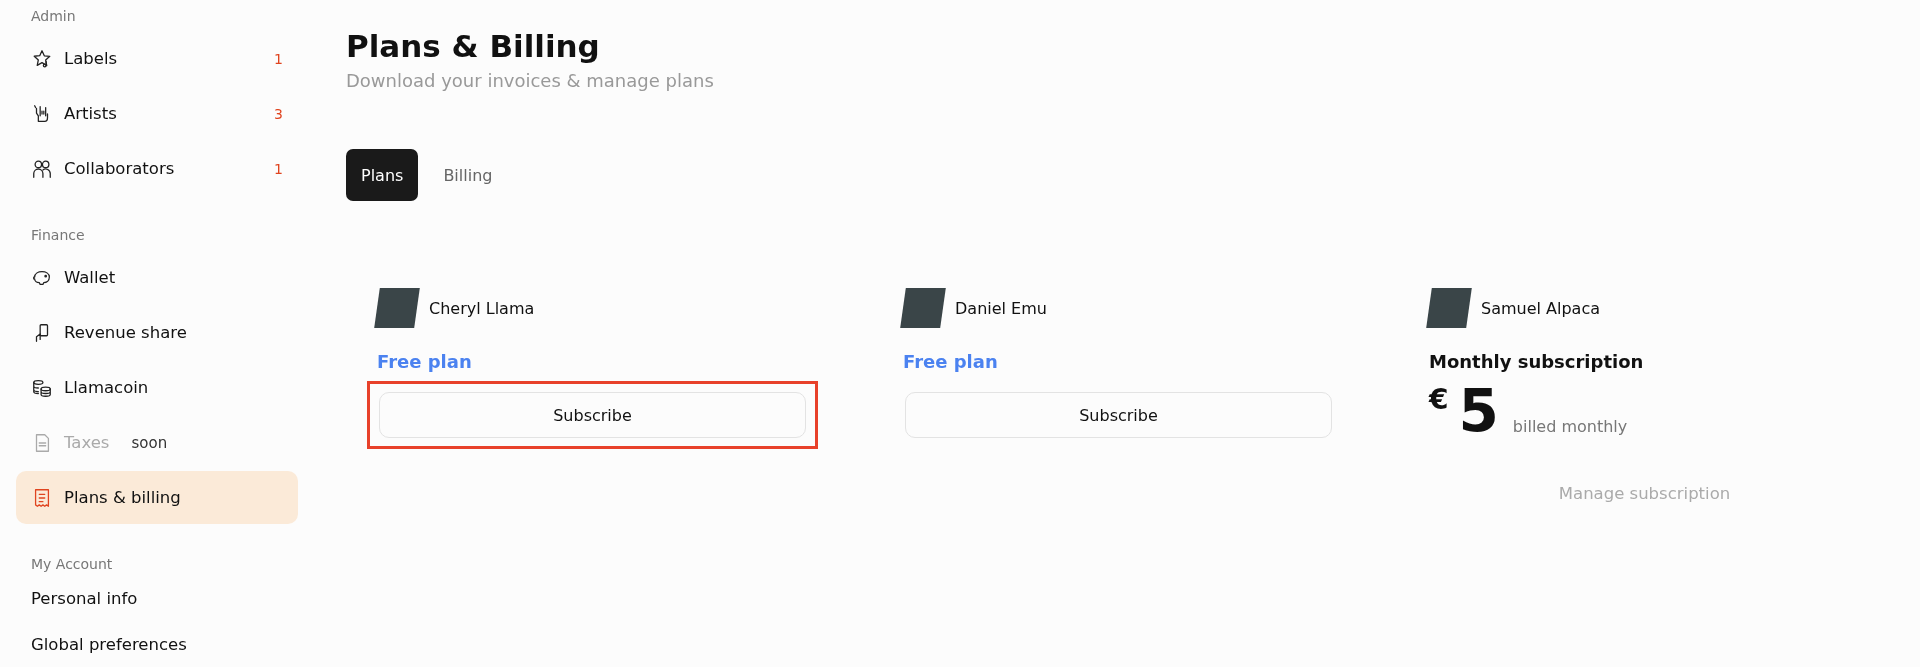 This screenshot has height=667, width=1920. Describe the element at coordinates (42, 58) in the screenshot. I see `star-icon` at that location.